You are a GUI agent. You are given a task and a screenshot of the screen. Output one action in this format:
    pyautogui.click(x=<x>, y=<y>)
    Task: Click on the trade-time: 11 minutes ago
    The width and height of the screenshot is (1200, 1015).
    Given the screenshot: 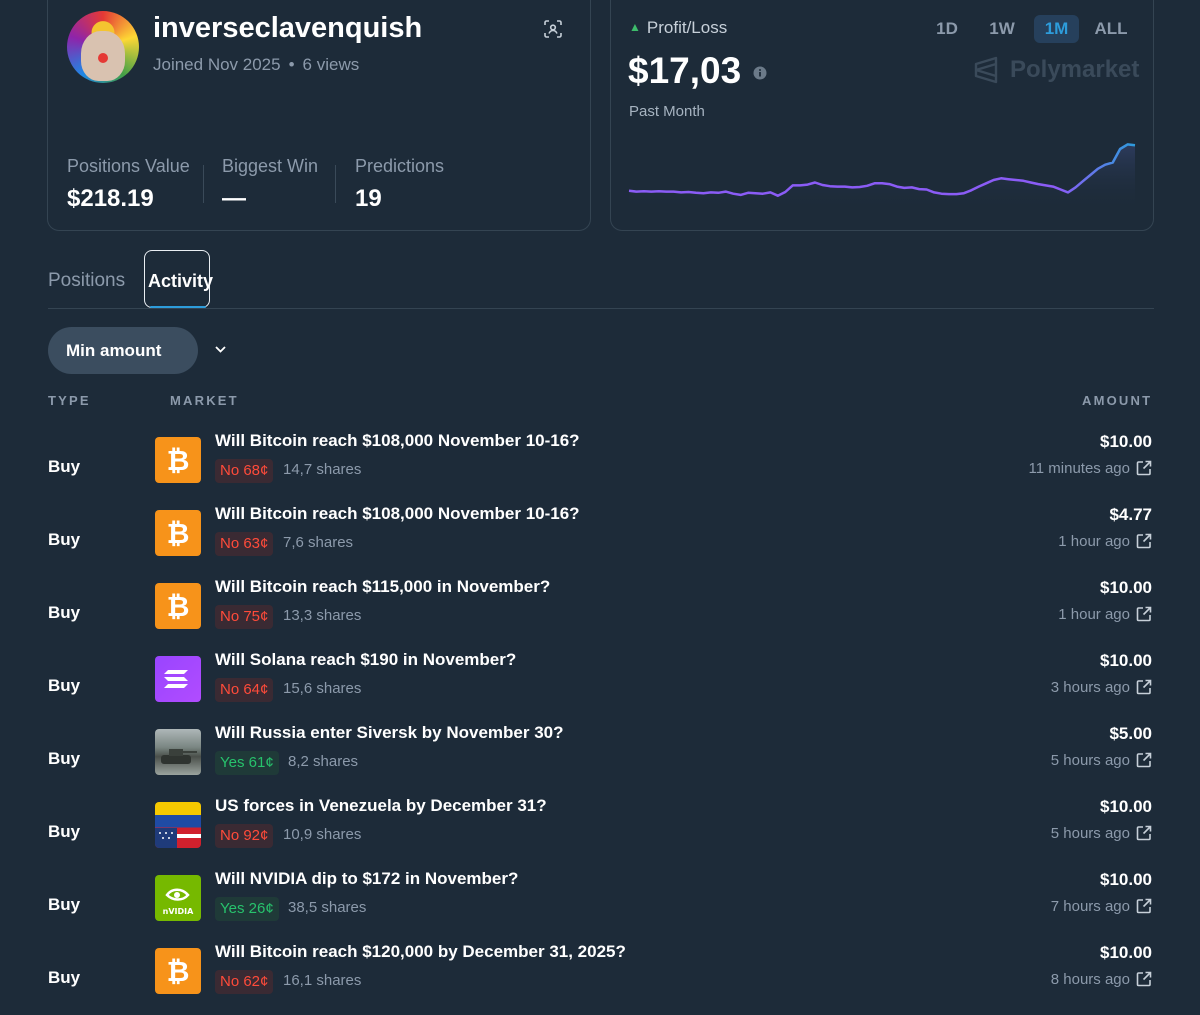 What is the action you would take?
    pyautogui.click(x=1079, y=468)
    